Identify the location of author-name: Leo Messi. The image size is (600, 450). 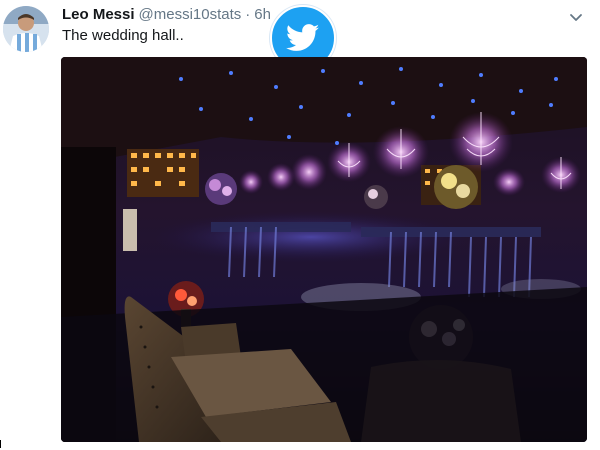
(98, 14).